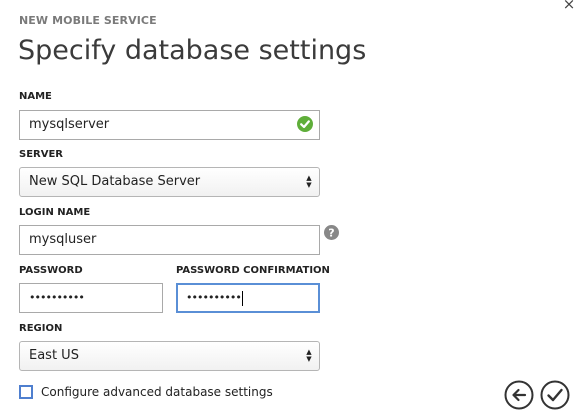 The height and width of the screenshot is (415, 574). Describe the element at coordinates (55, 212) in the screenshot. I see `login-name-label: LOGIN NAME` at that location.